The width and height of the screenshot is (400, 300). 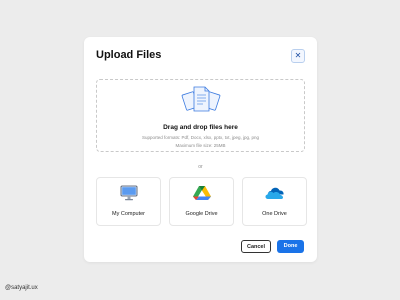 I want to click on cancel-button: Cancel, so click(x=256, y=246).